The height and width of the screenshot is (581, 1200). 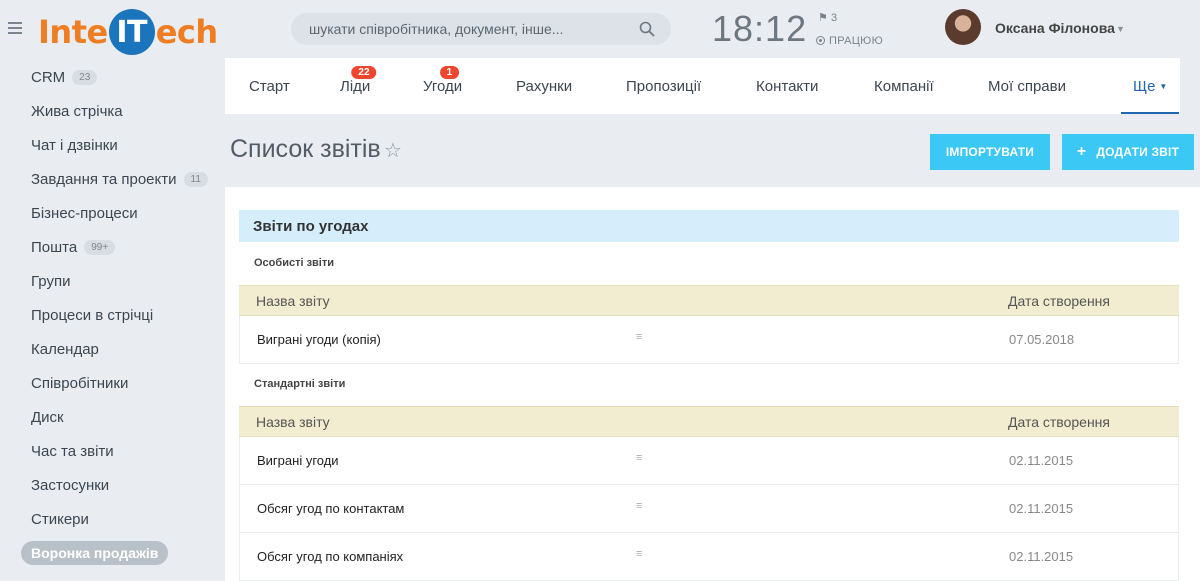 I want to click on tab-label: Рахунки, so click(x=544, y=86).